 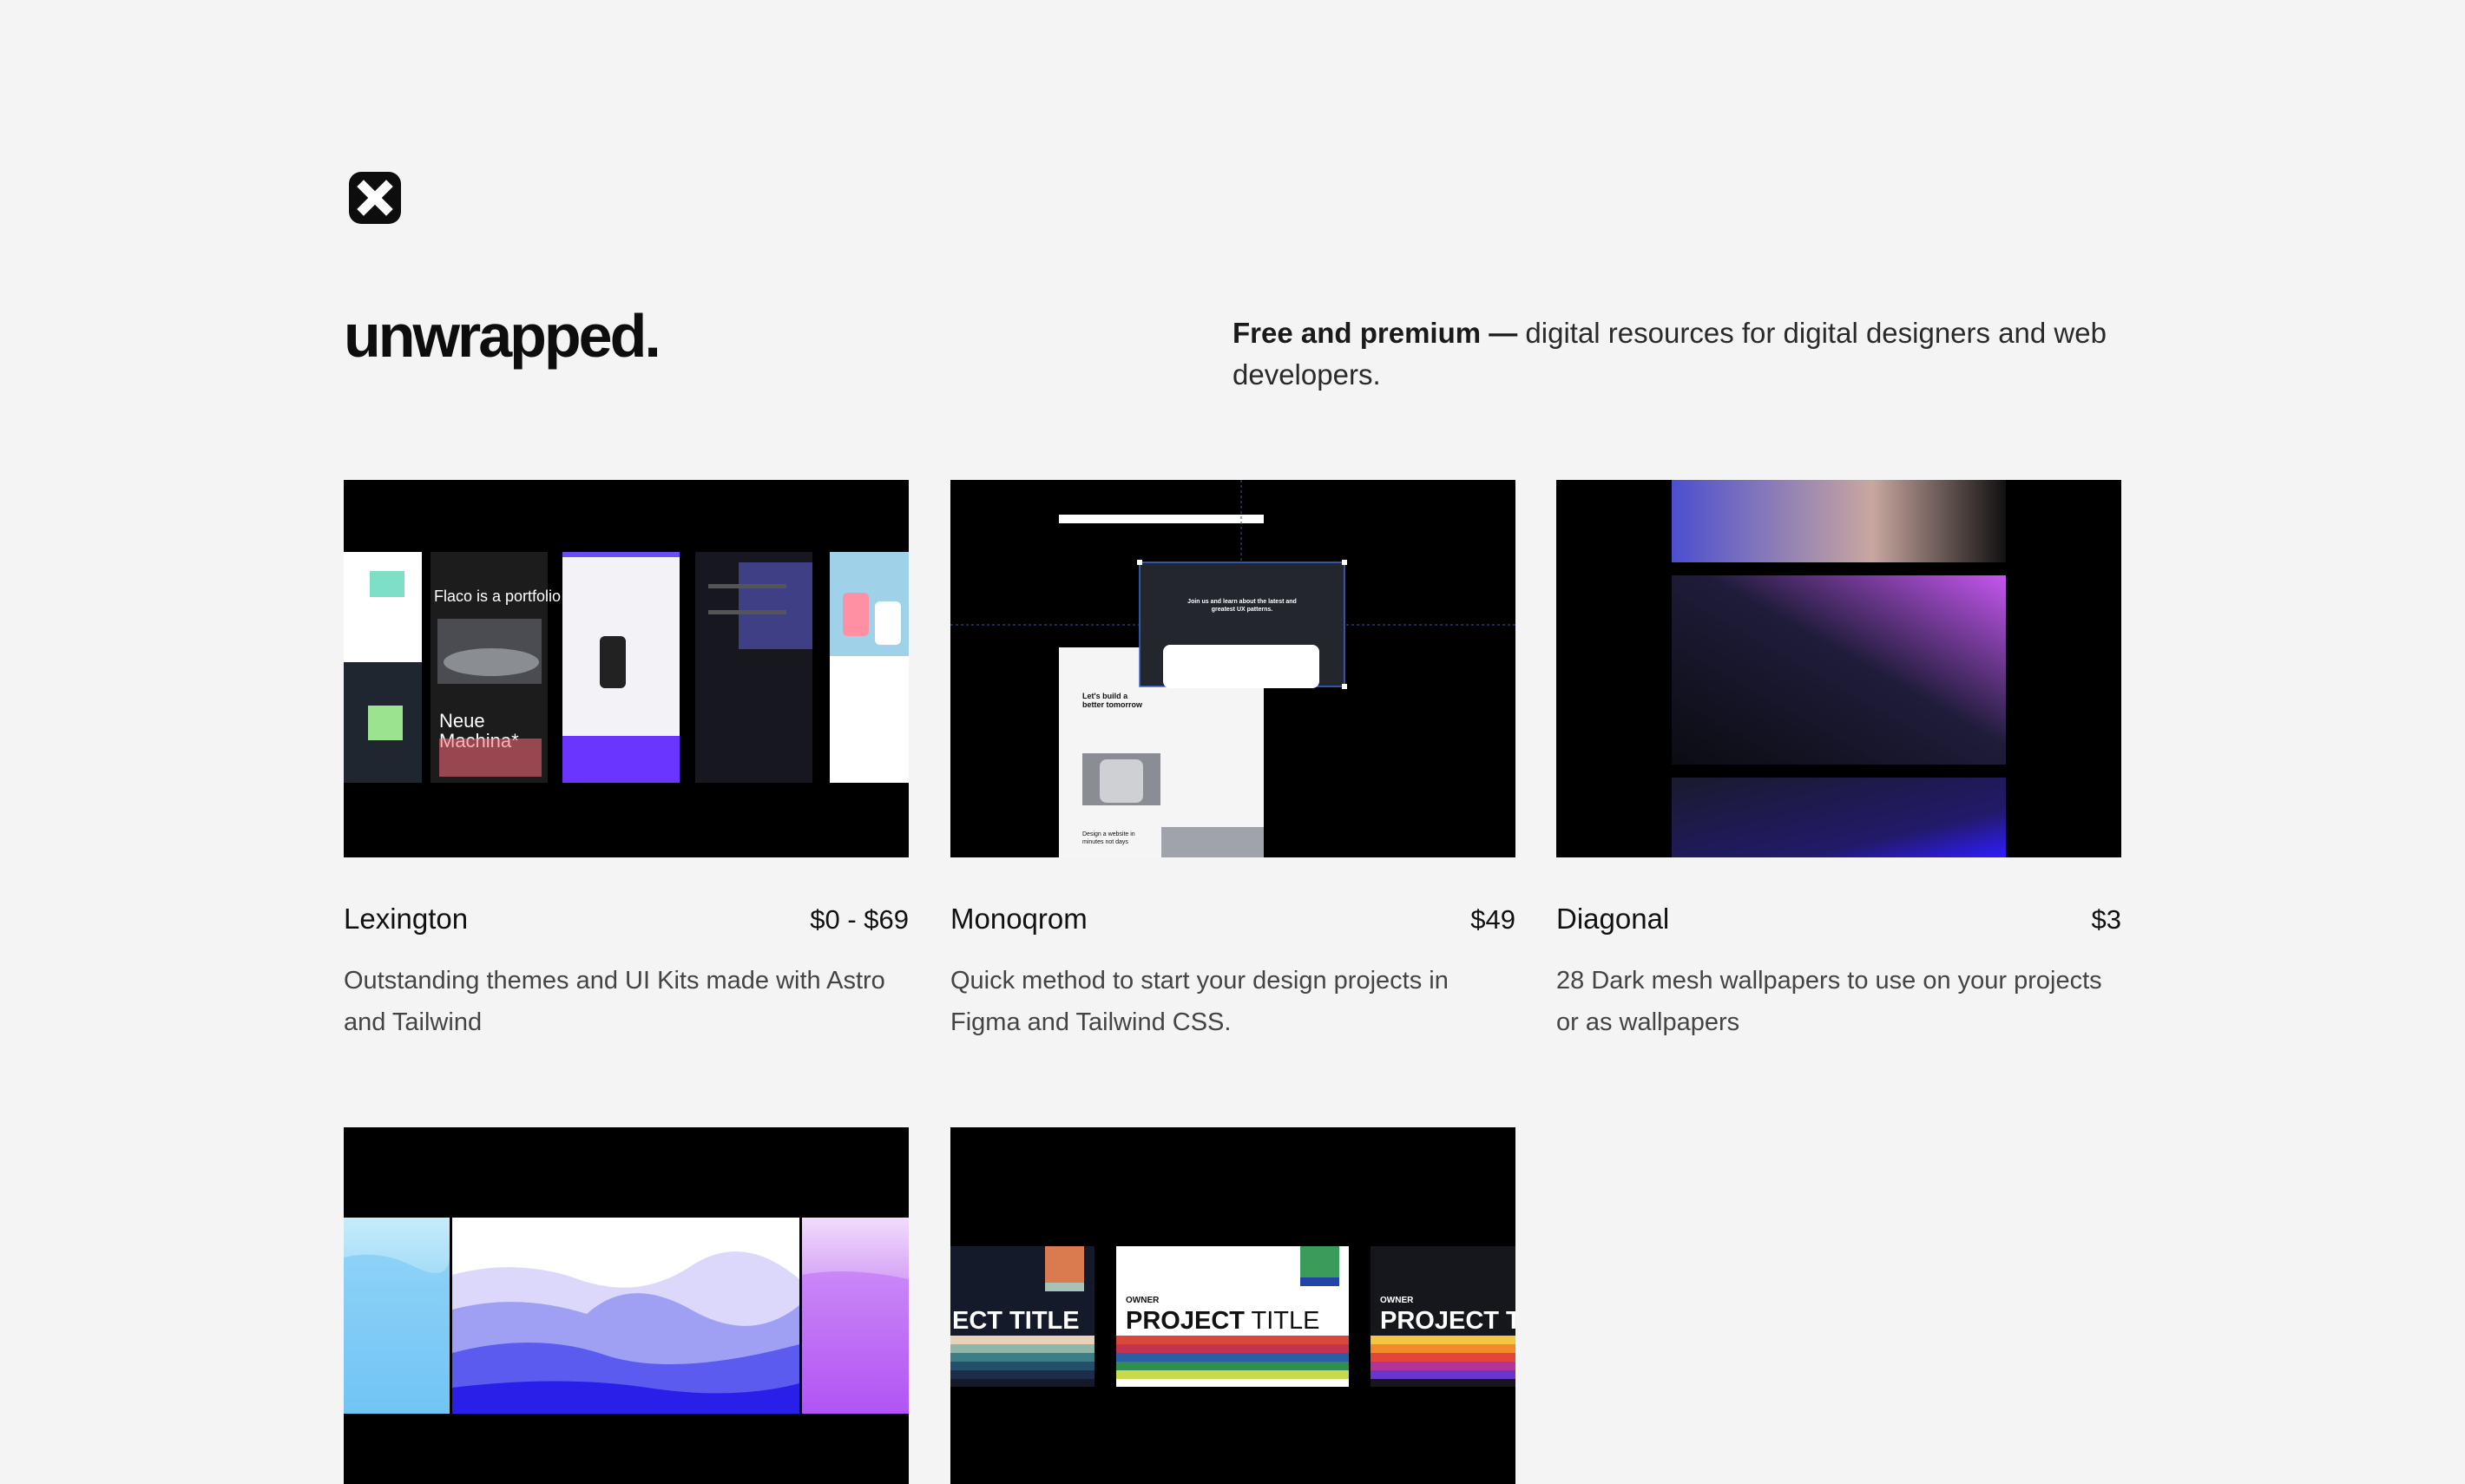 I want to click on svg-text: Design a website in, so click(x=1108, y=834).